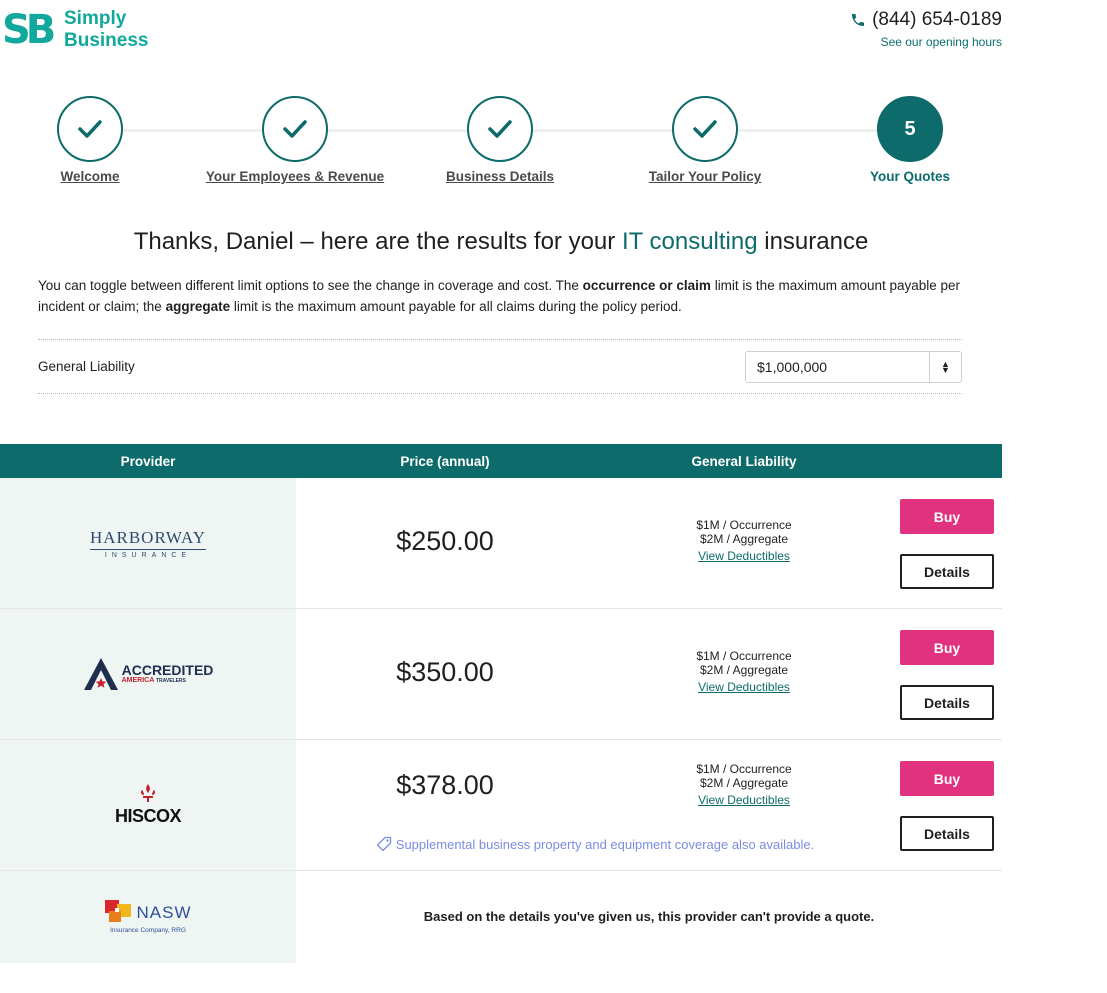 Image resolution: width=1107 pixels, height=993 pixels. I want to click on provider-cell: ACCREDITED AMERICA TRAVELERS, so click(148, 674).